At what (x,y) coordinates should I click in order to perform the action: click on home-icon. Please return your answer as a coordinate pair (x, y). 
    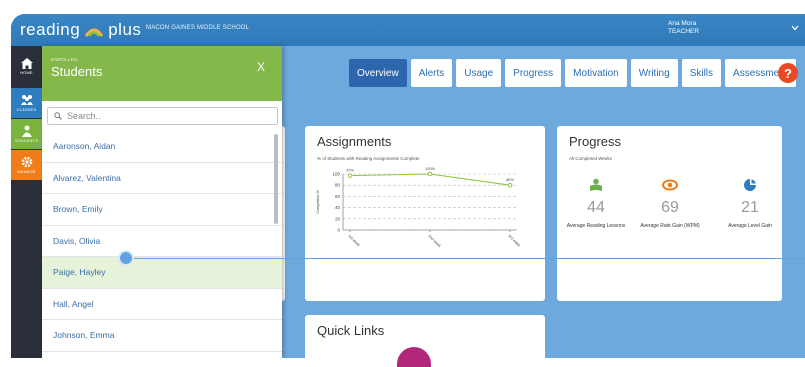
    Looking at the image, I should click on (26, 63).